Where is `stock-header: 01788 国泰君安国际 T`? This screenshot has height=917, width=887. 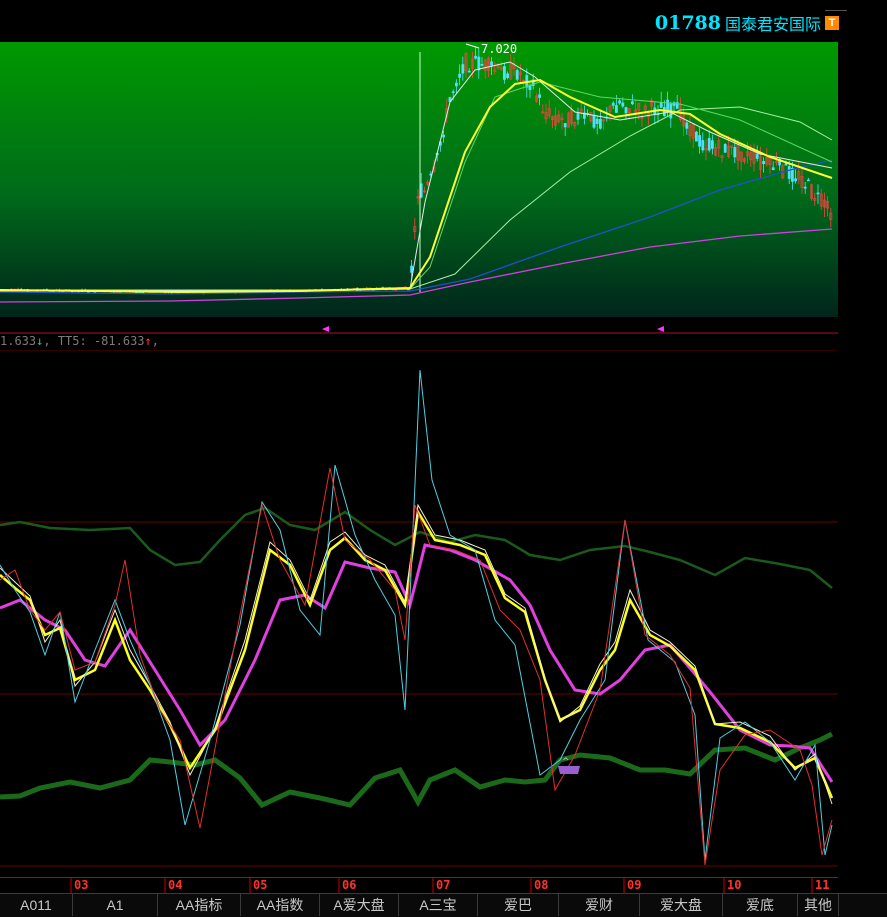
stock-header: 01788 国泰君安国际 T is located at coordinates (747, 23).